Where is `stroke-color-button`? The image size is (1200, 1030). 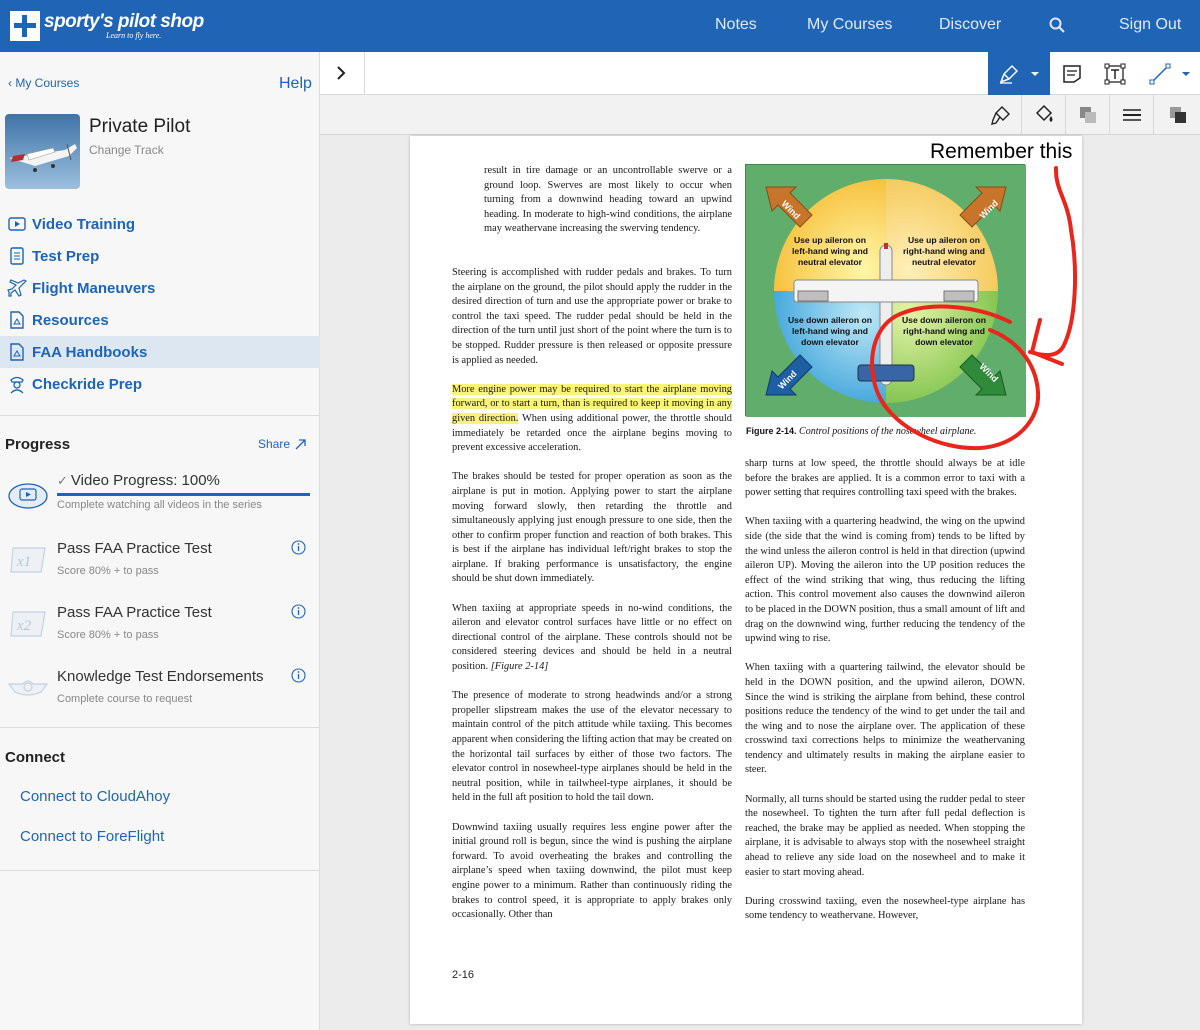 stroke-color-button is located at coordinates (1001, 115).